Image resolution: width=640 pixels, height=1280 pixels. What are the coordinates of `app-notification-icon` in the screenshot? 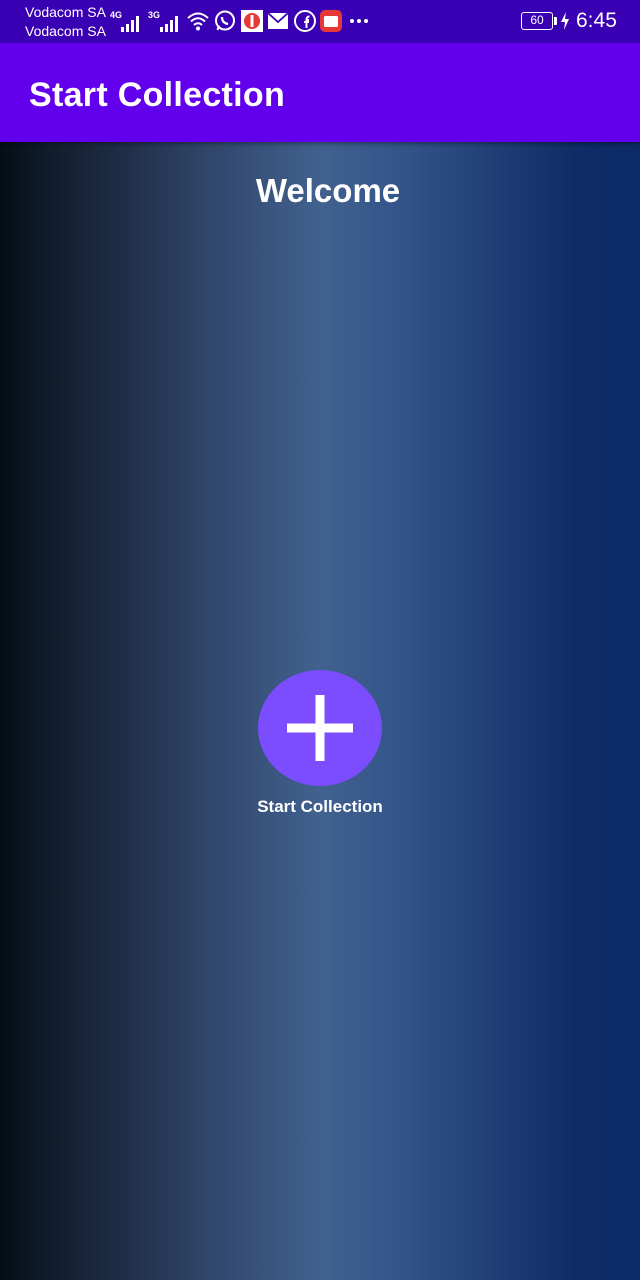 It's located at (252, 21).